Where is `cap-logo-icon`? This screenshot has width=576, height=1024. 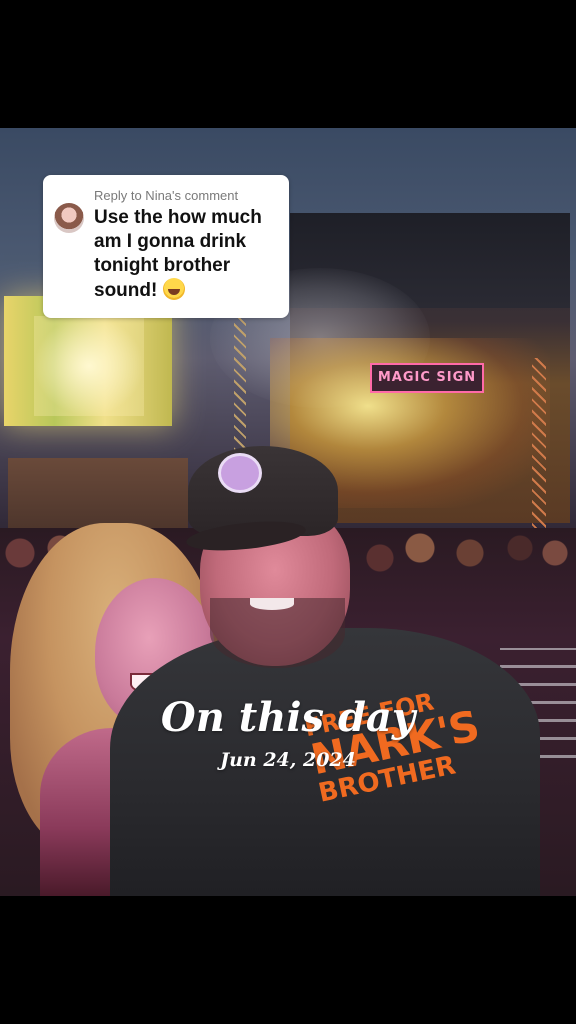 cap-logo-icon is located at coordinates (240, 473).